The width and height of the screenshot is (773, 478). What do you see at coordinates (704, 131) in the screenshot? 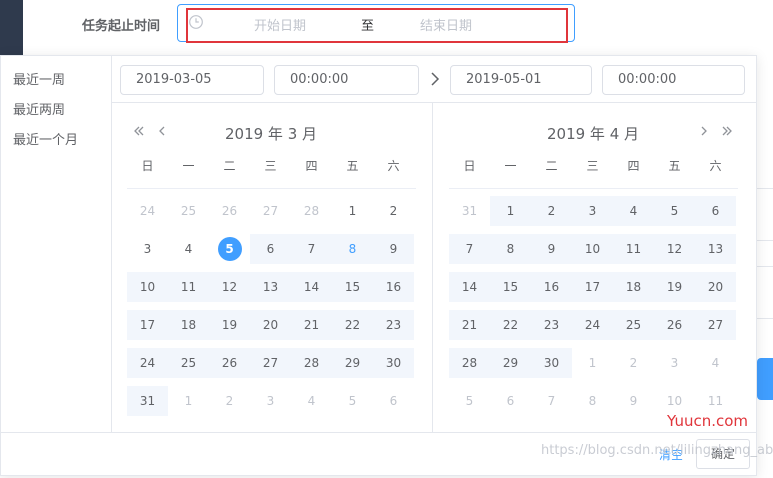
I see `next-month-icon` at bounding box center [704, 131].